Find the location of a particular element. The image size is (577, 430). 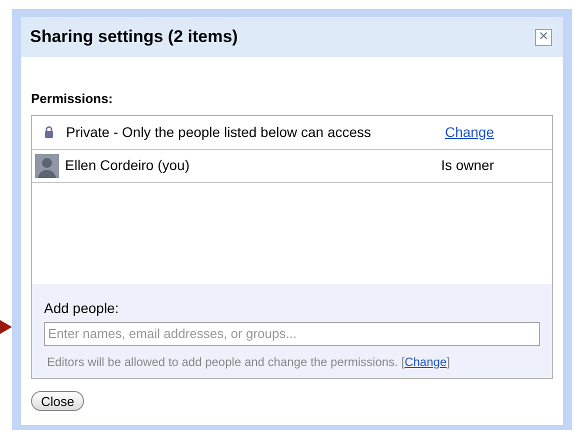

person-name: Ellen Cordeiro (you) is located at coordinates (127, 165).